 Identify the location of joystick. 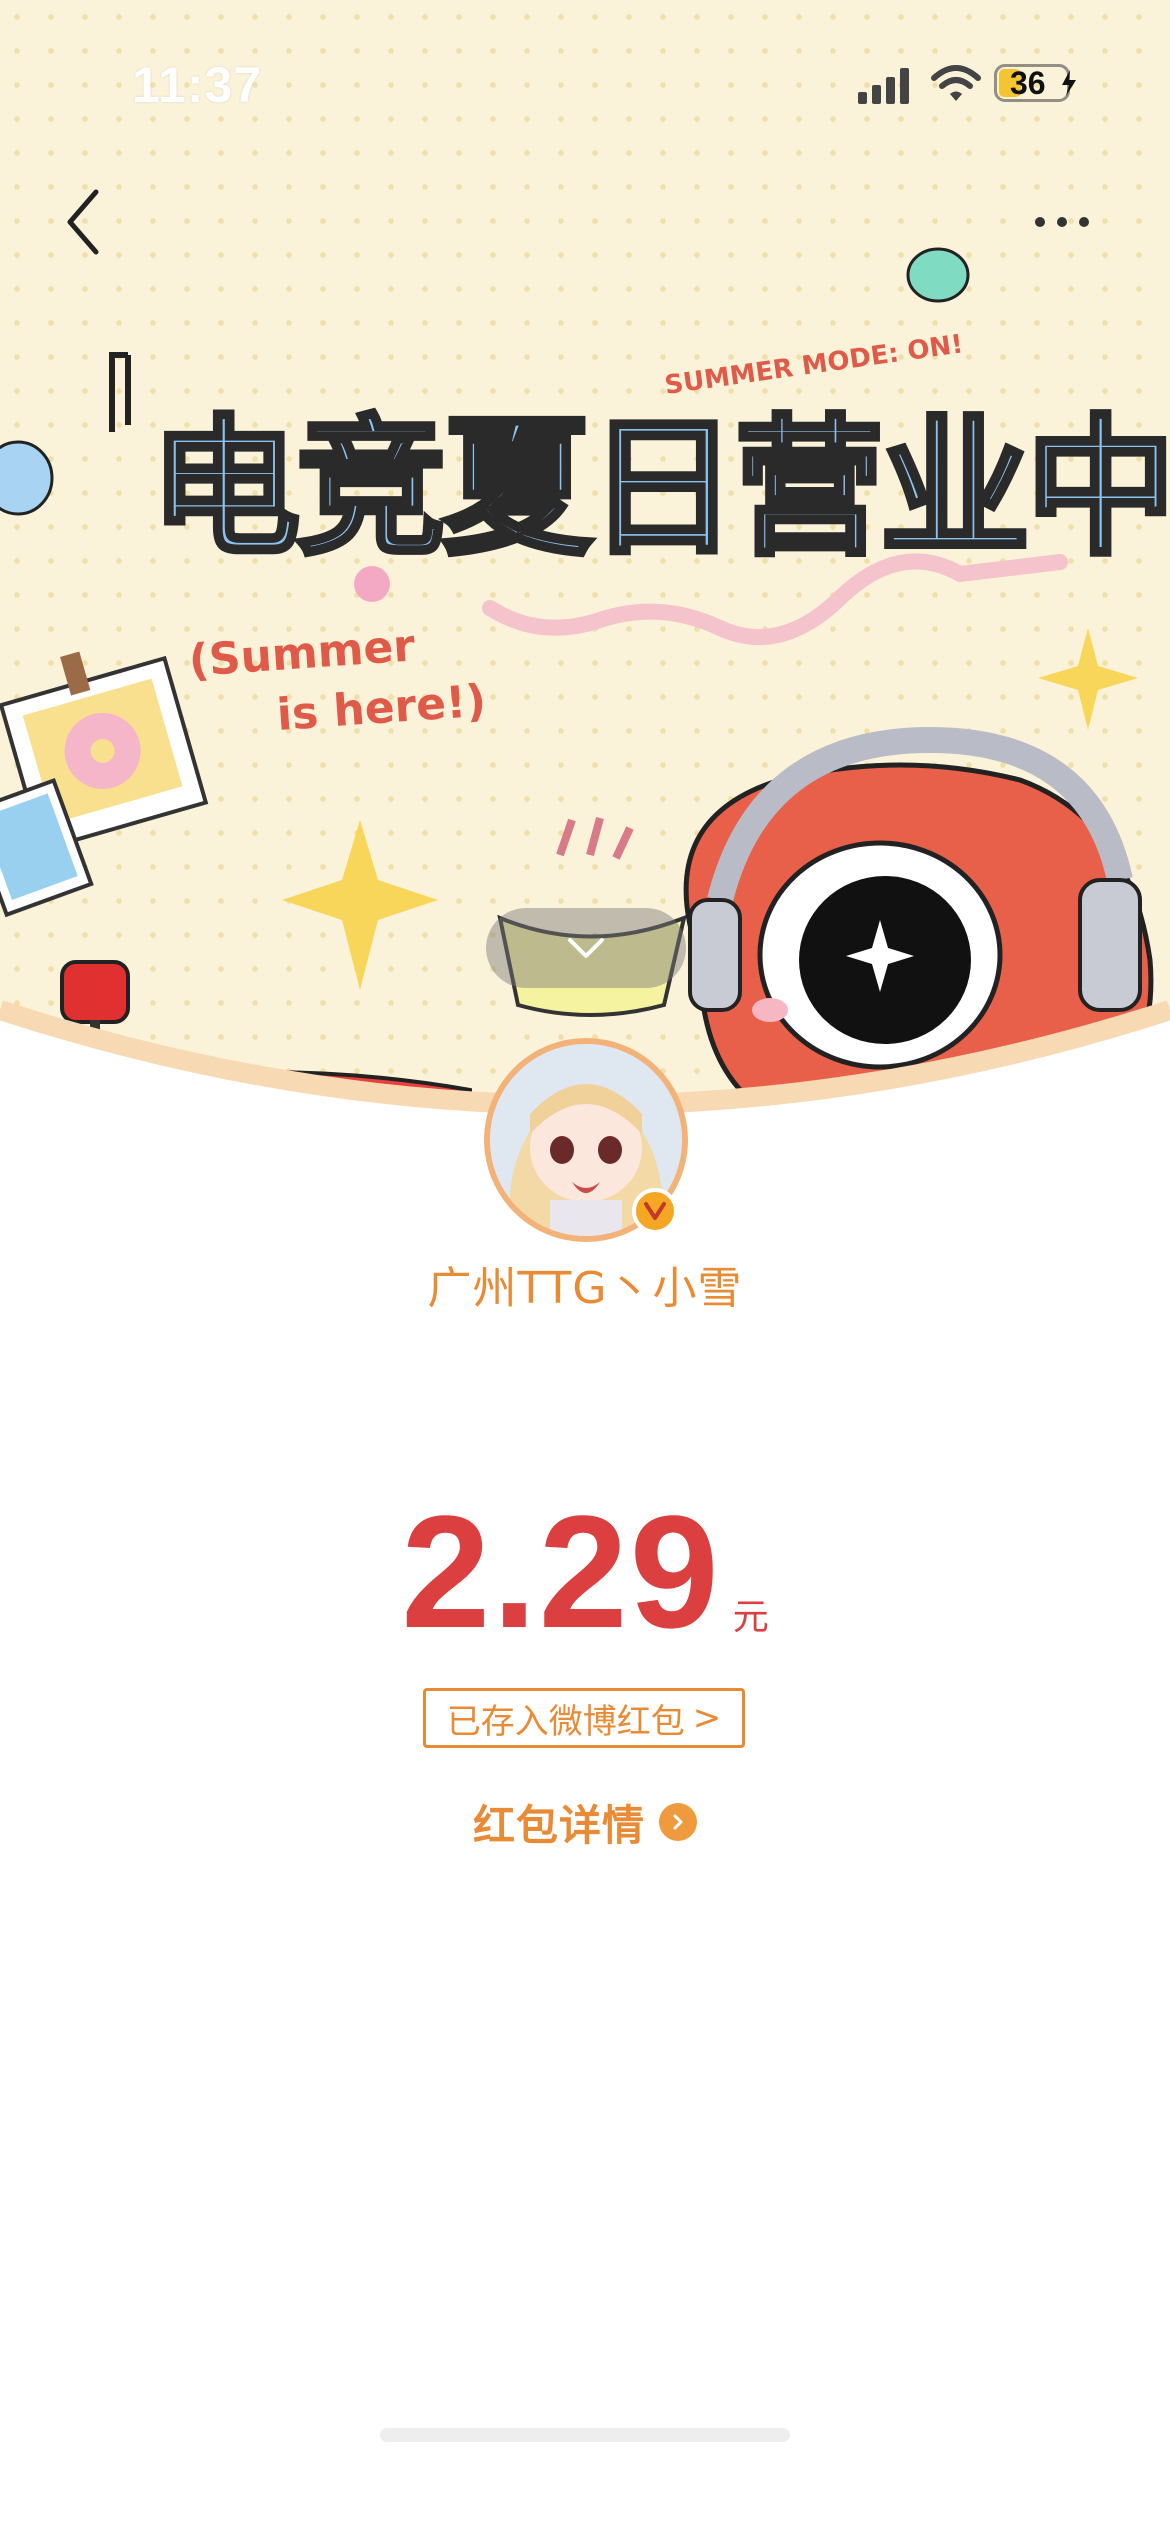
(95, 1015).